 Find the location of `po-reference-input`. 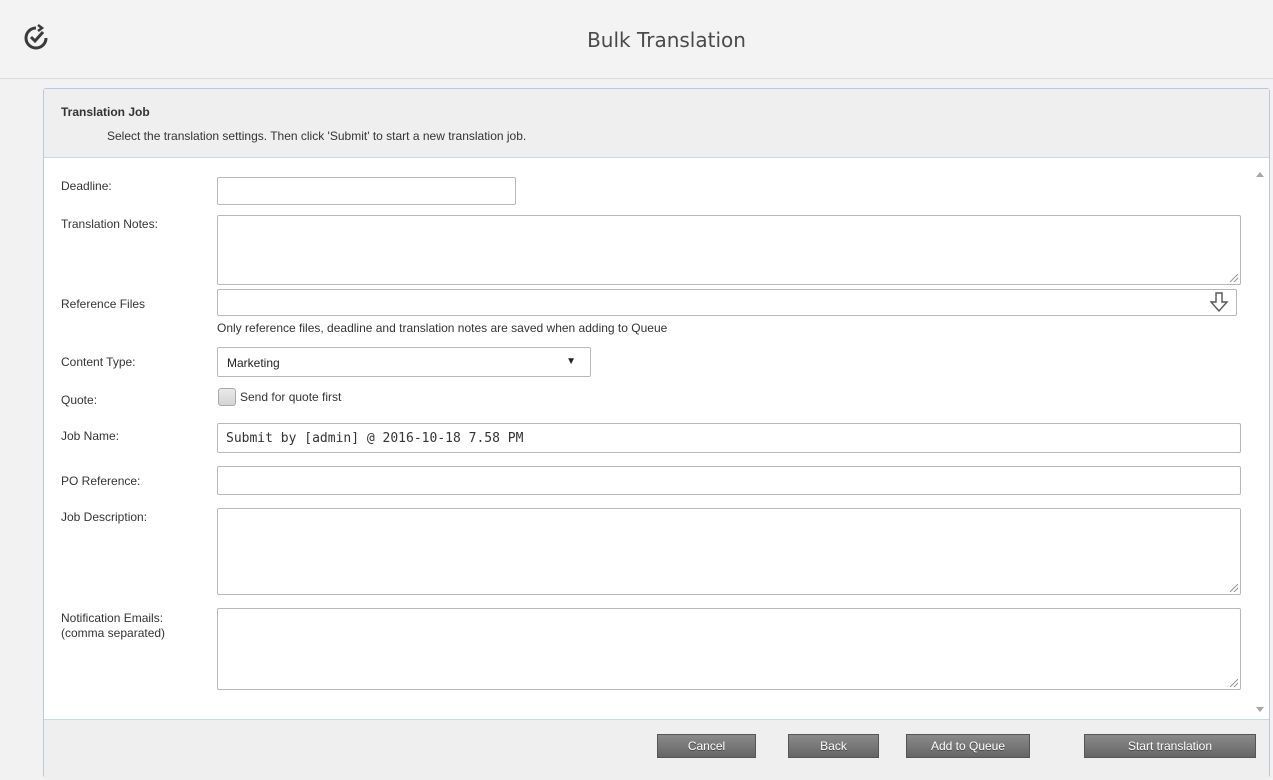

po-reference-input is located at coordinates (729, 480).